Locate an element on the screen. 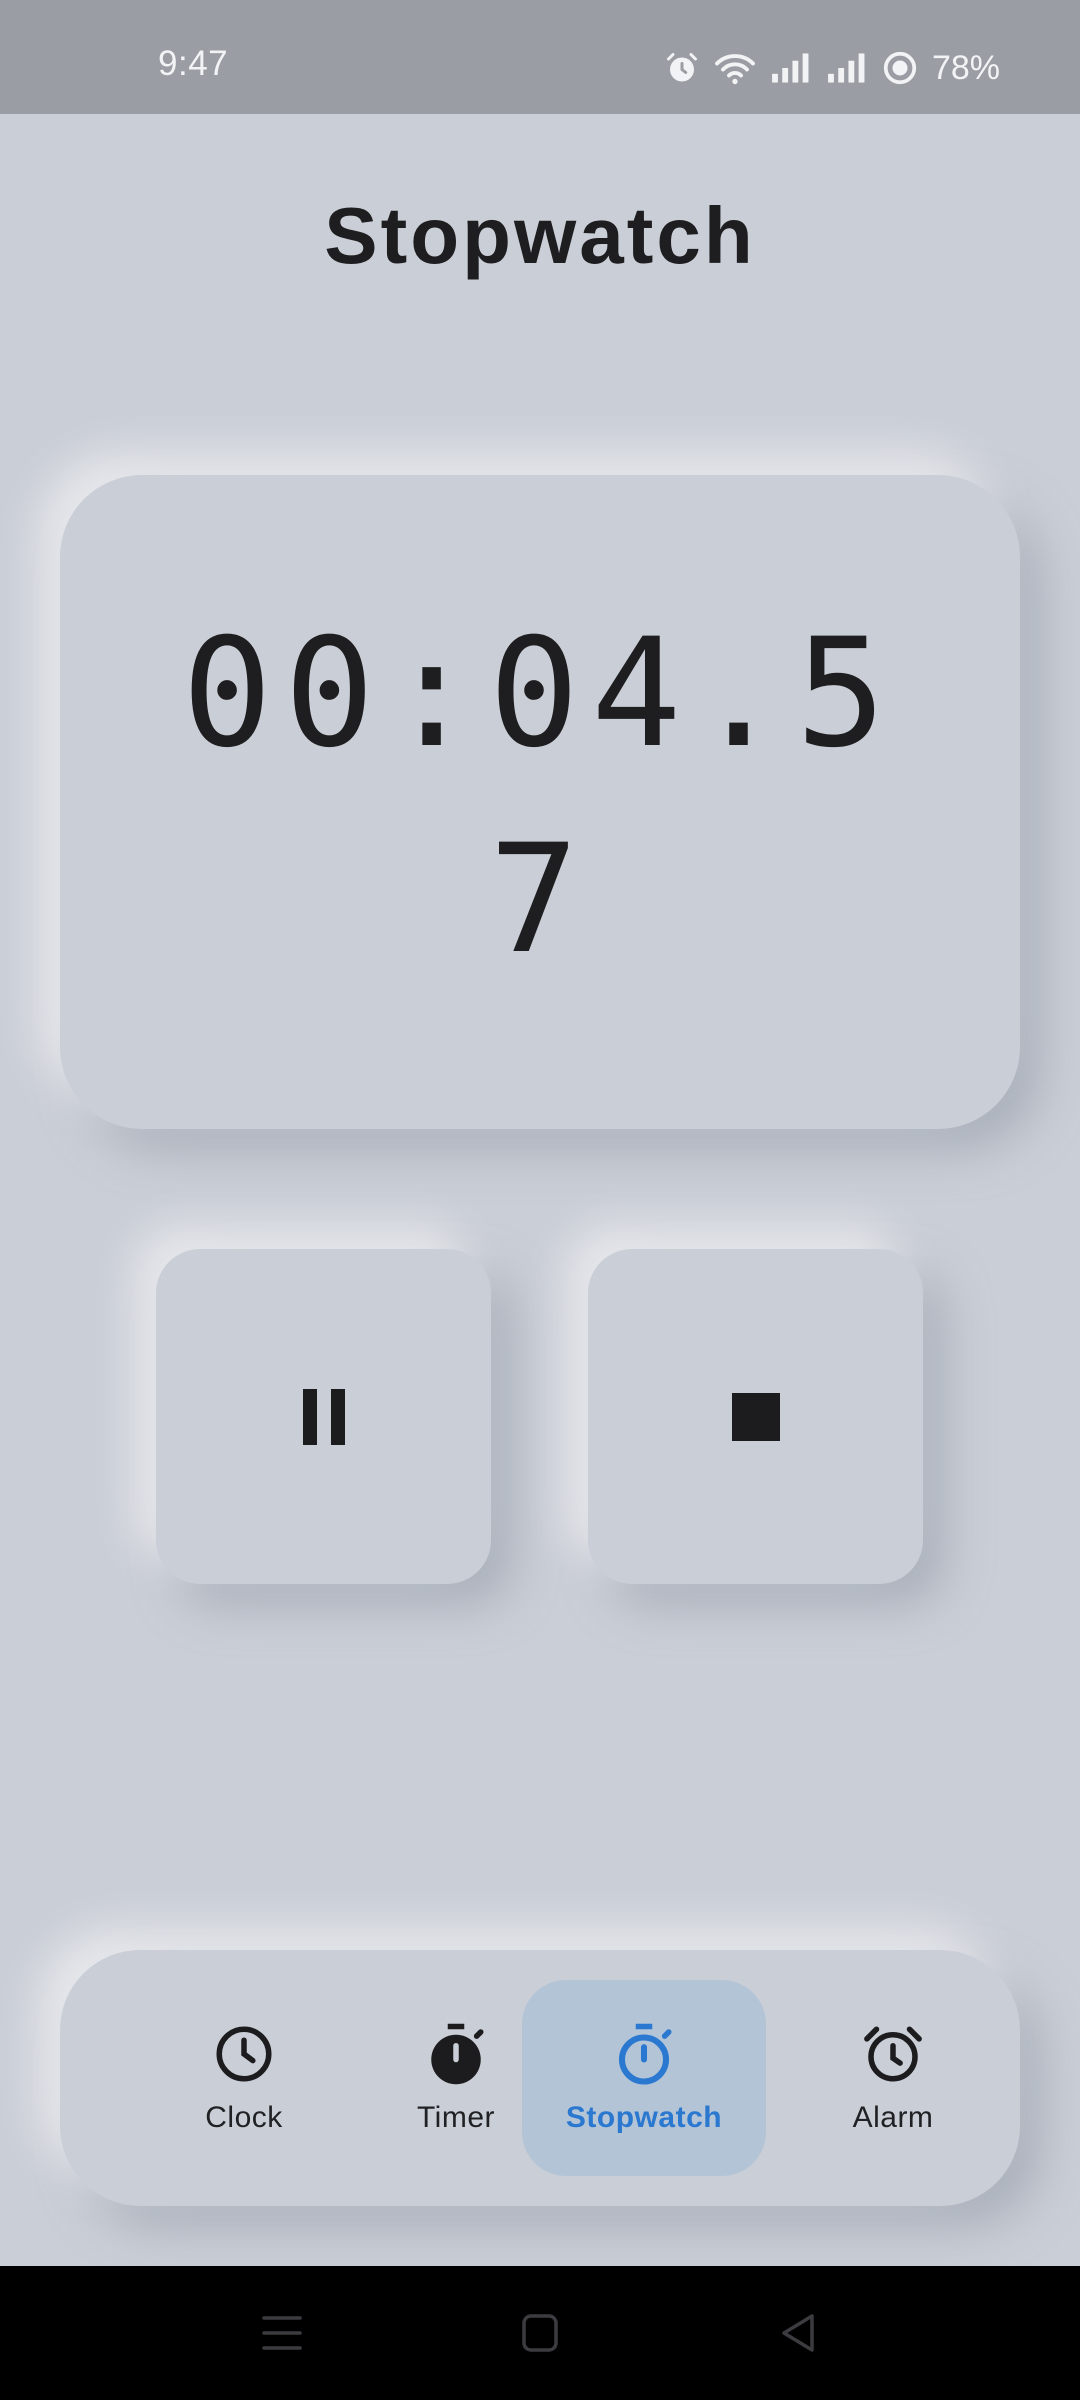  wifi-icon is located at coordinates (734, 69).